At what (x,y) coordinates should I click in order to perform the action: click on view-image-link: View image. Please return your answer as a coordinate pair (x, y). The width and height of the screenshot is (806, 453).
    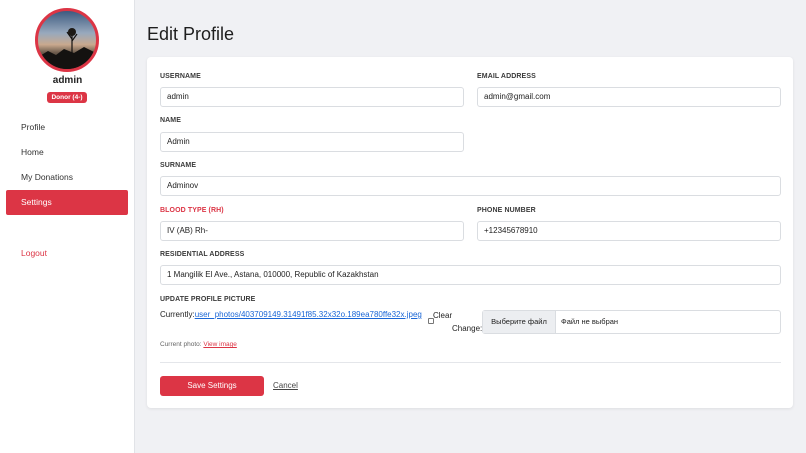
    Looking at the image, I should click on (219, 344).